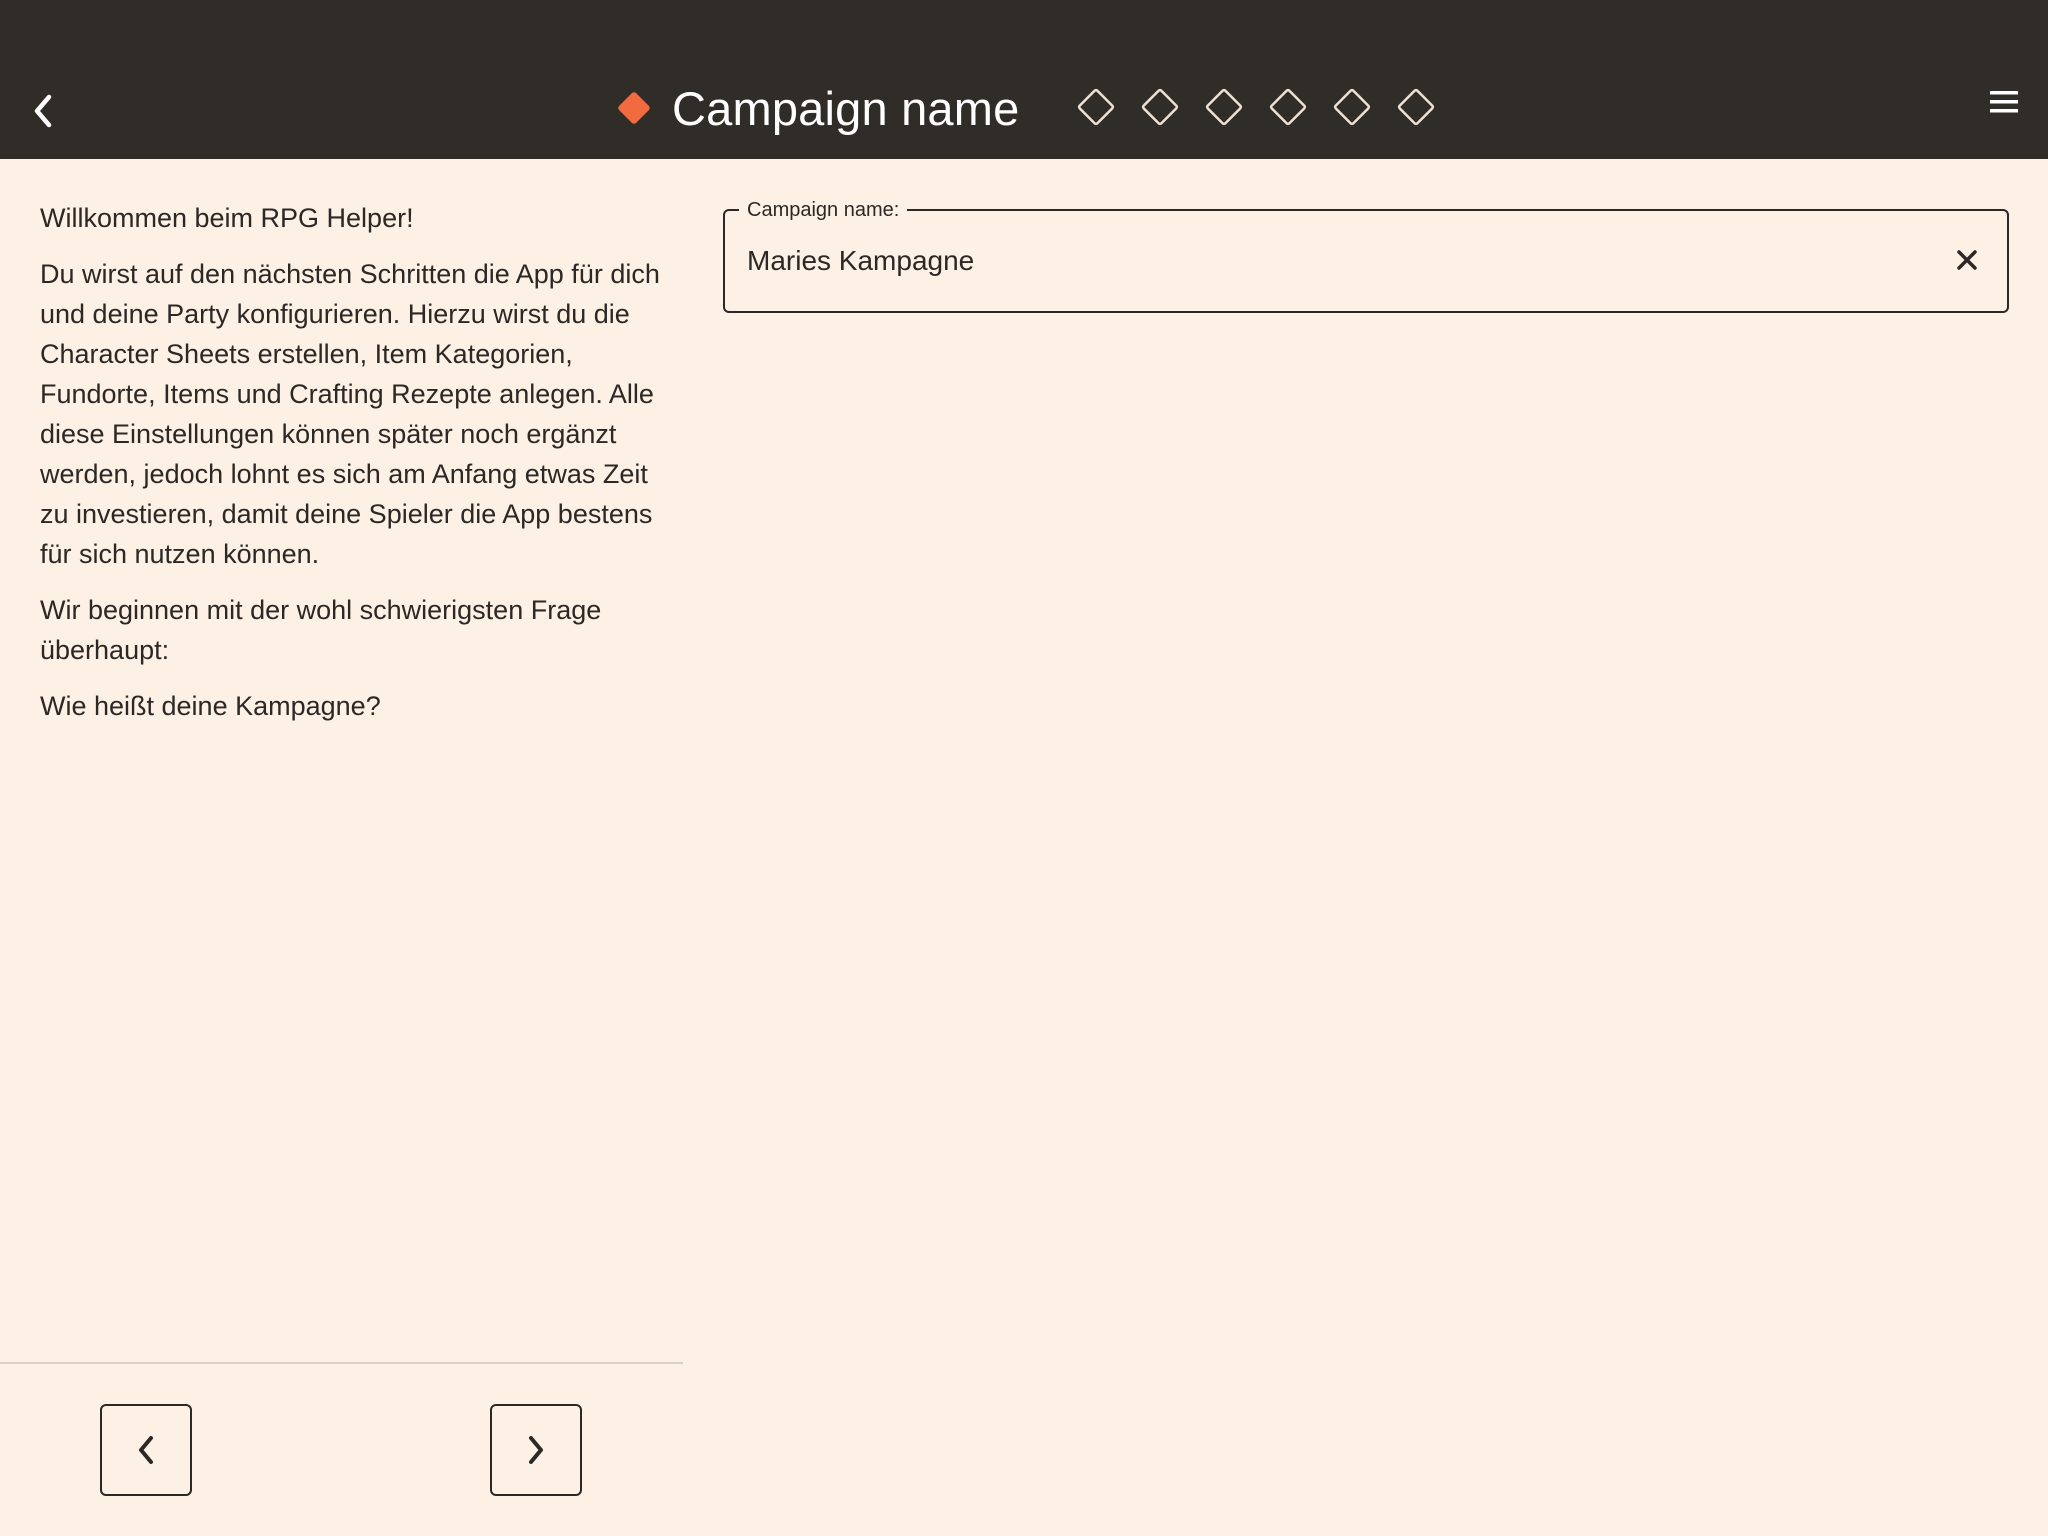 The width and height of the screenshot is (2048, 1536). I want to click on step-indicators, so click(1266, 107).